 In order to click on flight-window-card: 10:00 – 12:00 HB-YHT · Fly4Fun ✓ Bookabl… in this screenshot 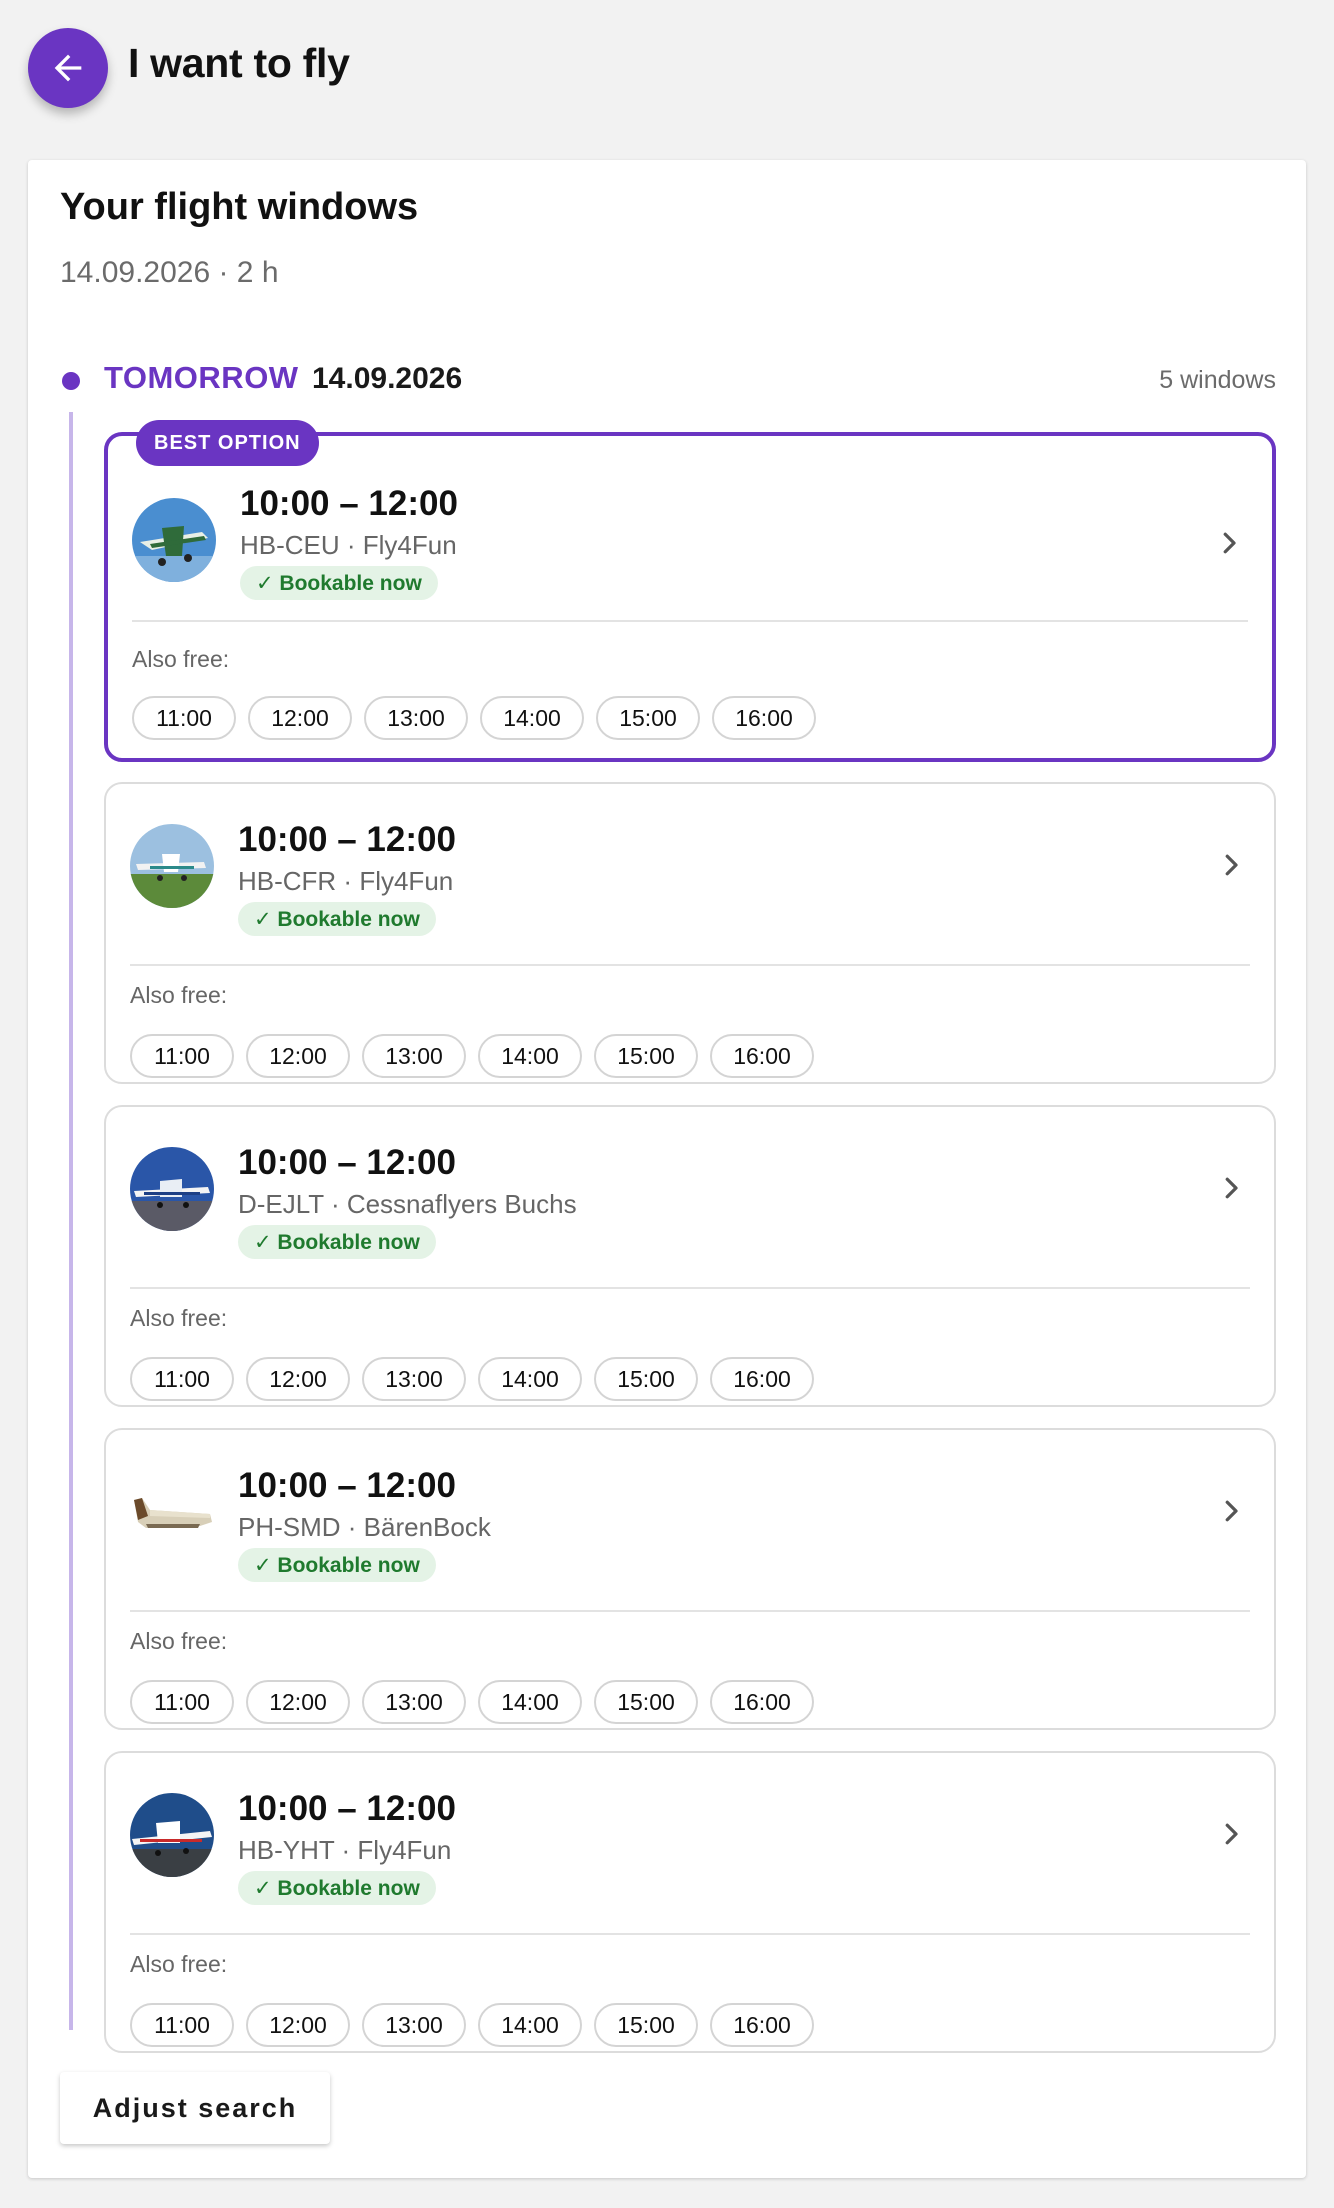, I will do `click(690, 1902)`.